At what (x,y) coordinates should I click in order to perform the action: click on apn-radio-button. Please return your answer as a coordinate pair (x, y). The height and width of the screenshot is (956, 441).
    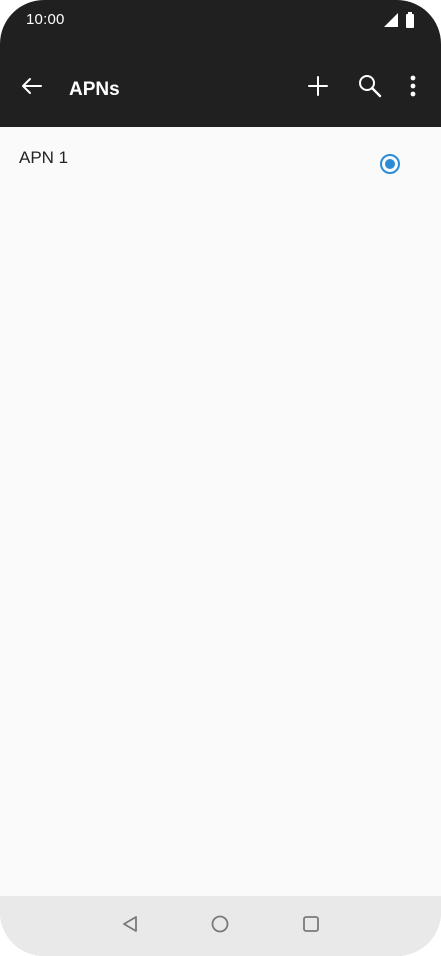
    Looking at the image, I should click on (390, 164).